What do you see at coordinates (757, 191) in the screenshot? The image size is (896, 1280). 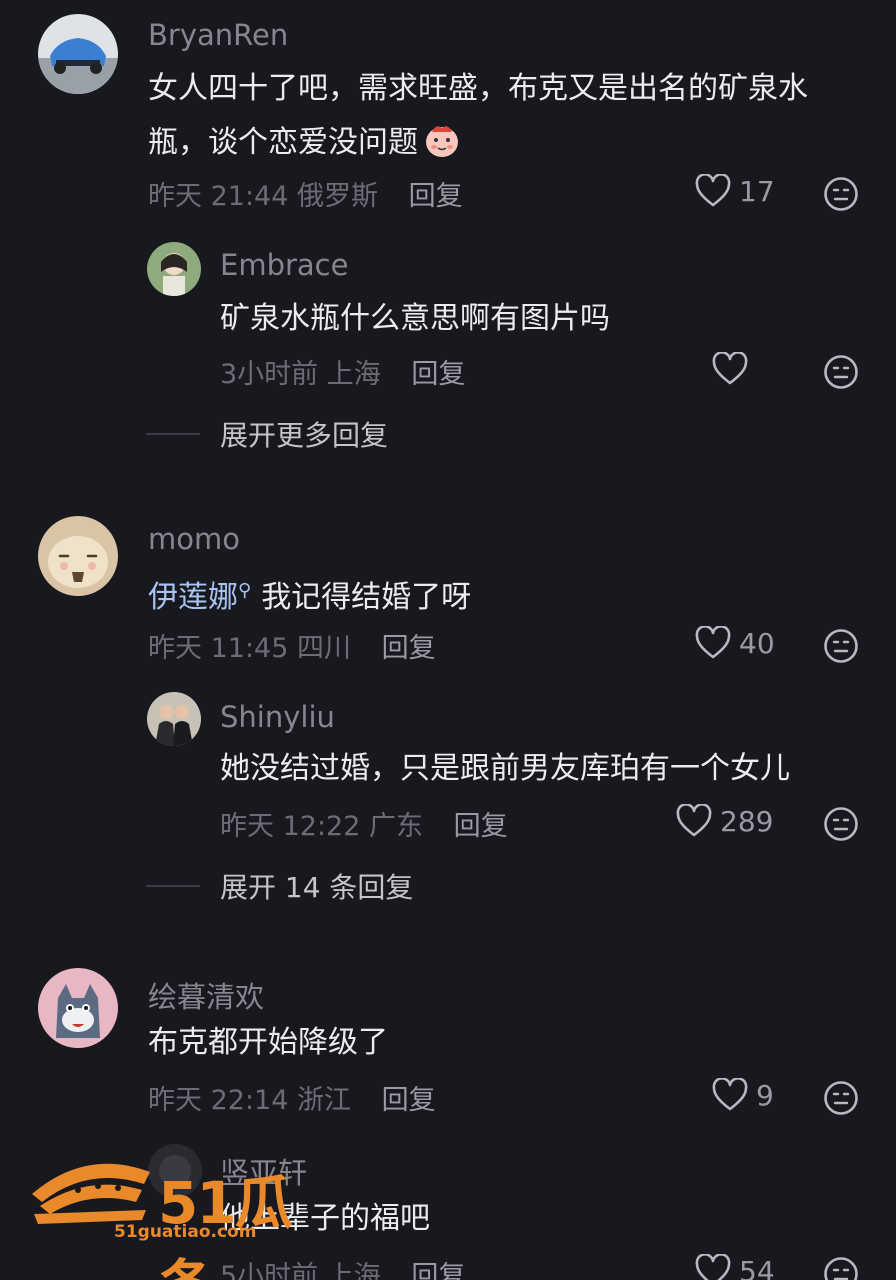 I see `like-count: 17` at bounding box center [757, 191].